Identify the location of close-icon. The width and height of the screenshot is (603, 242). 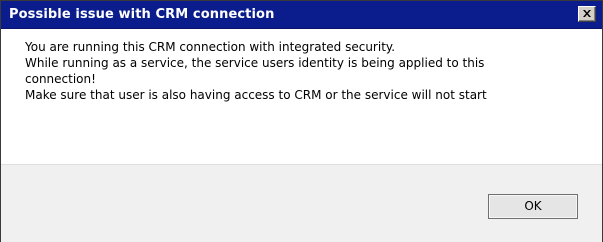
(587, 13).